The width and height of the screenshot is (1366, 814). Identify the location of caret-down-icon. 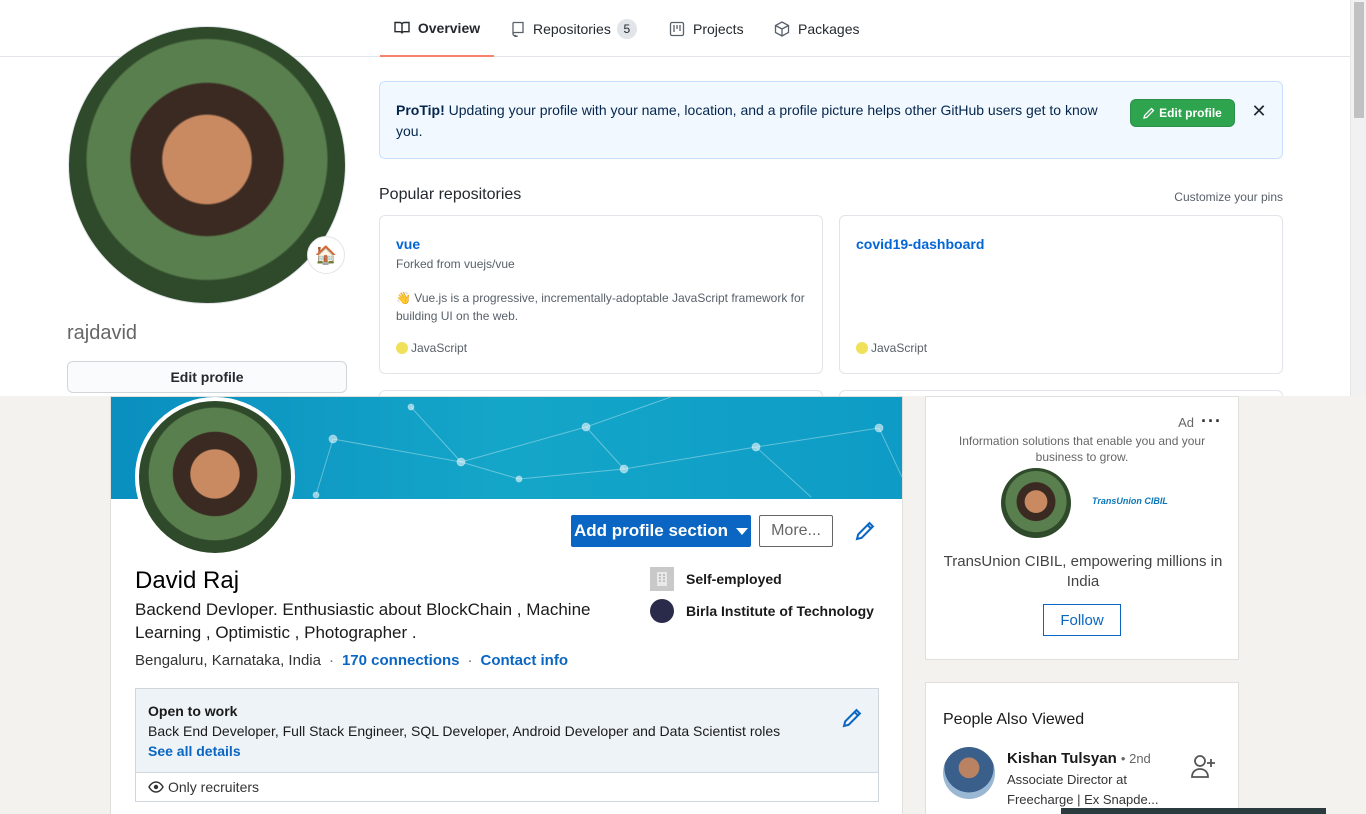
(741, 531).